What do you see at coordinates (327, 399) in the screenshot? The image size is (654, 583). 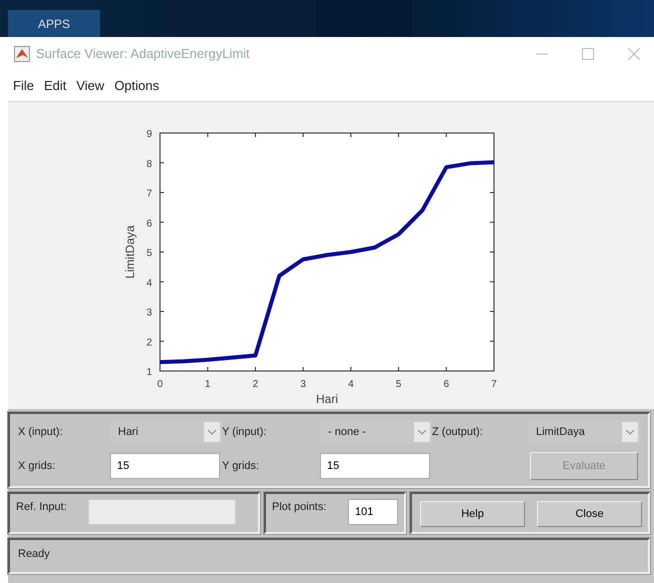 I see `x-axis-label: Hari` at bounding box center [327, 399].